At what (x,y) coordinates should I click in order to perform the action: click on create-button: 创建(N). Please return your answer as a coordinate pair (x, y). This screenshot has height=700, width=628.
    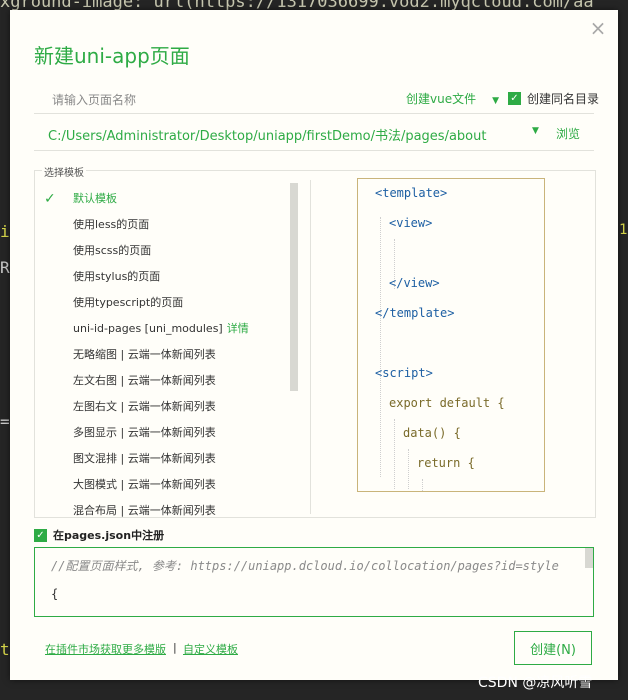
    Looking at the image, I should click on (553, 648).